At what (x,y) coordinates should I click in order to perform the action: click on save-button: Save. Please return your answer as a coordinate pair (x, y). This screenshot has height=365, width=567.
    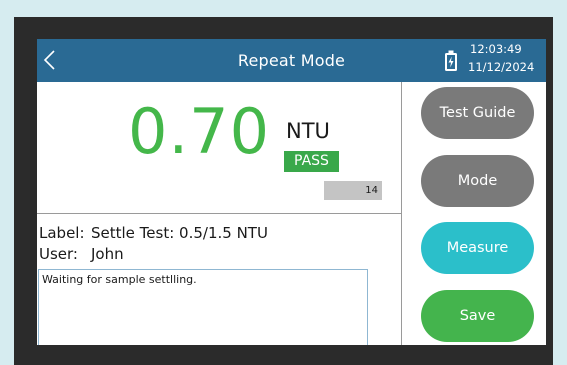
    Looking at the image, I should click on (477, 316).